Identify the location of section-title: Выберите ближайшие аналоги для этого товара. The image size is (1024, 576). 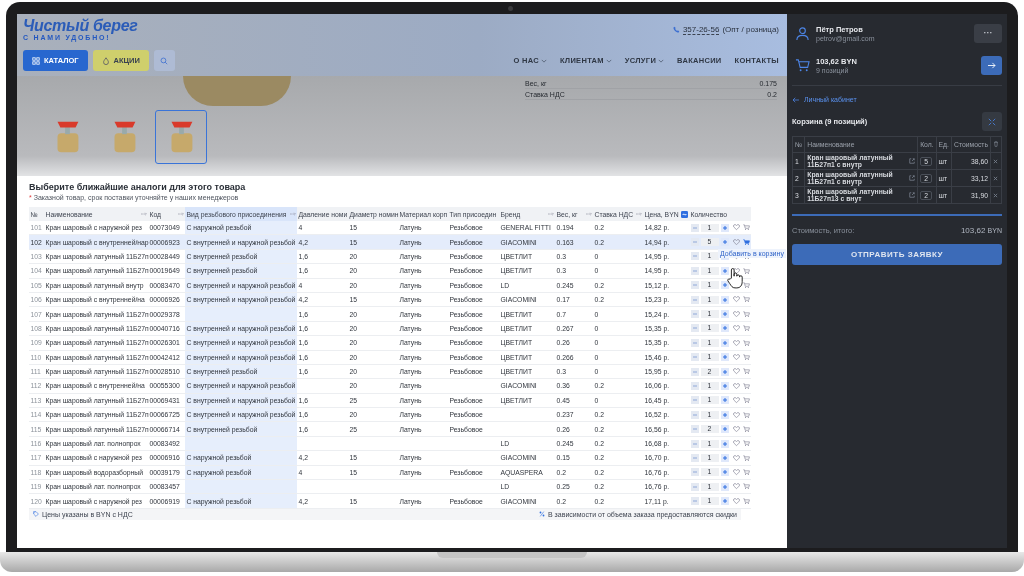
(138, 187).